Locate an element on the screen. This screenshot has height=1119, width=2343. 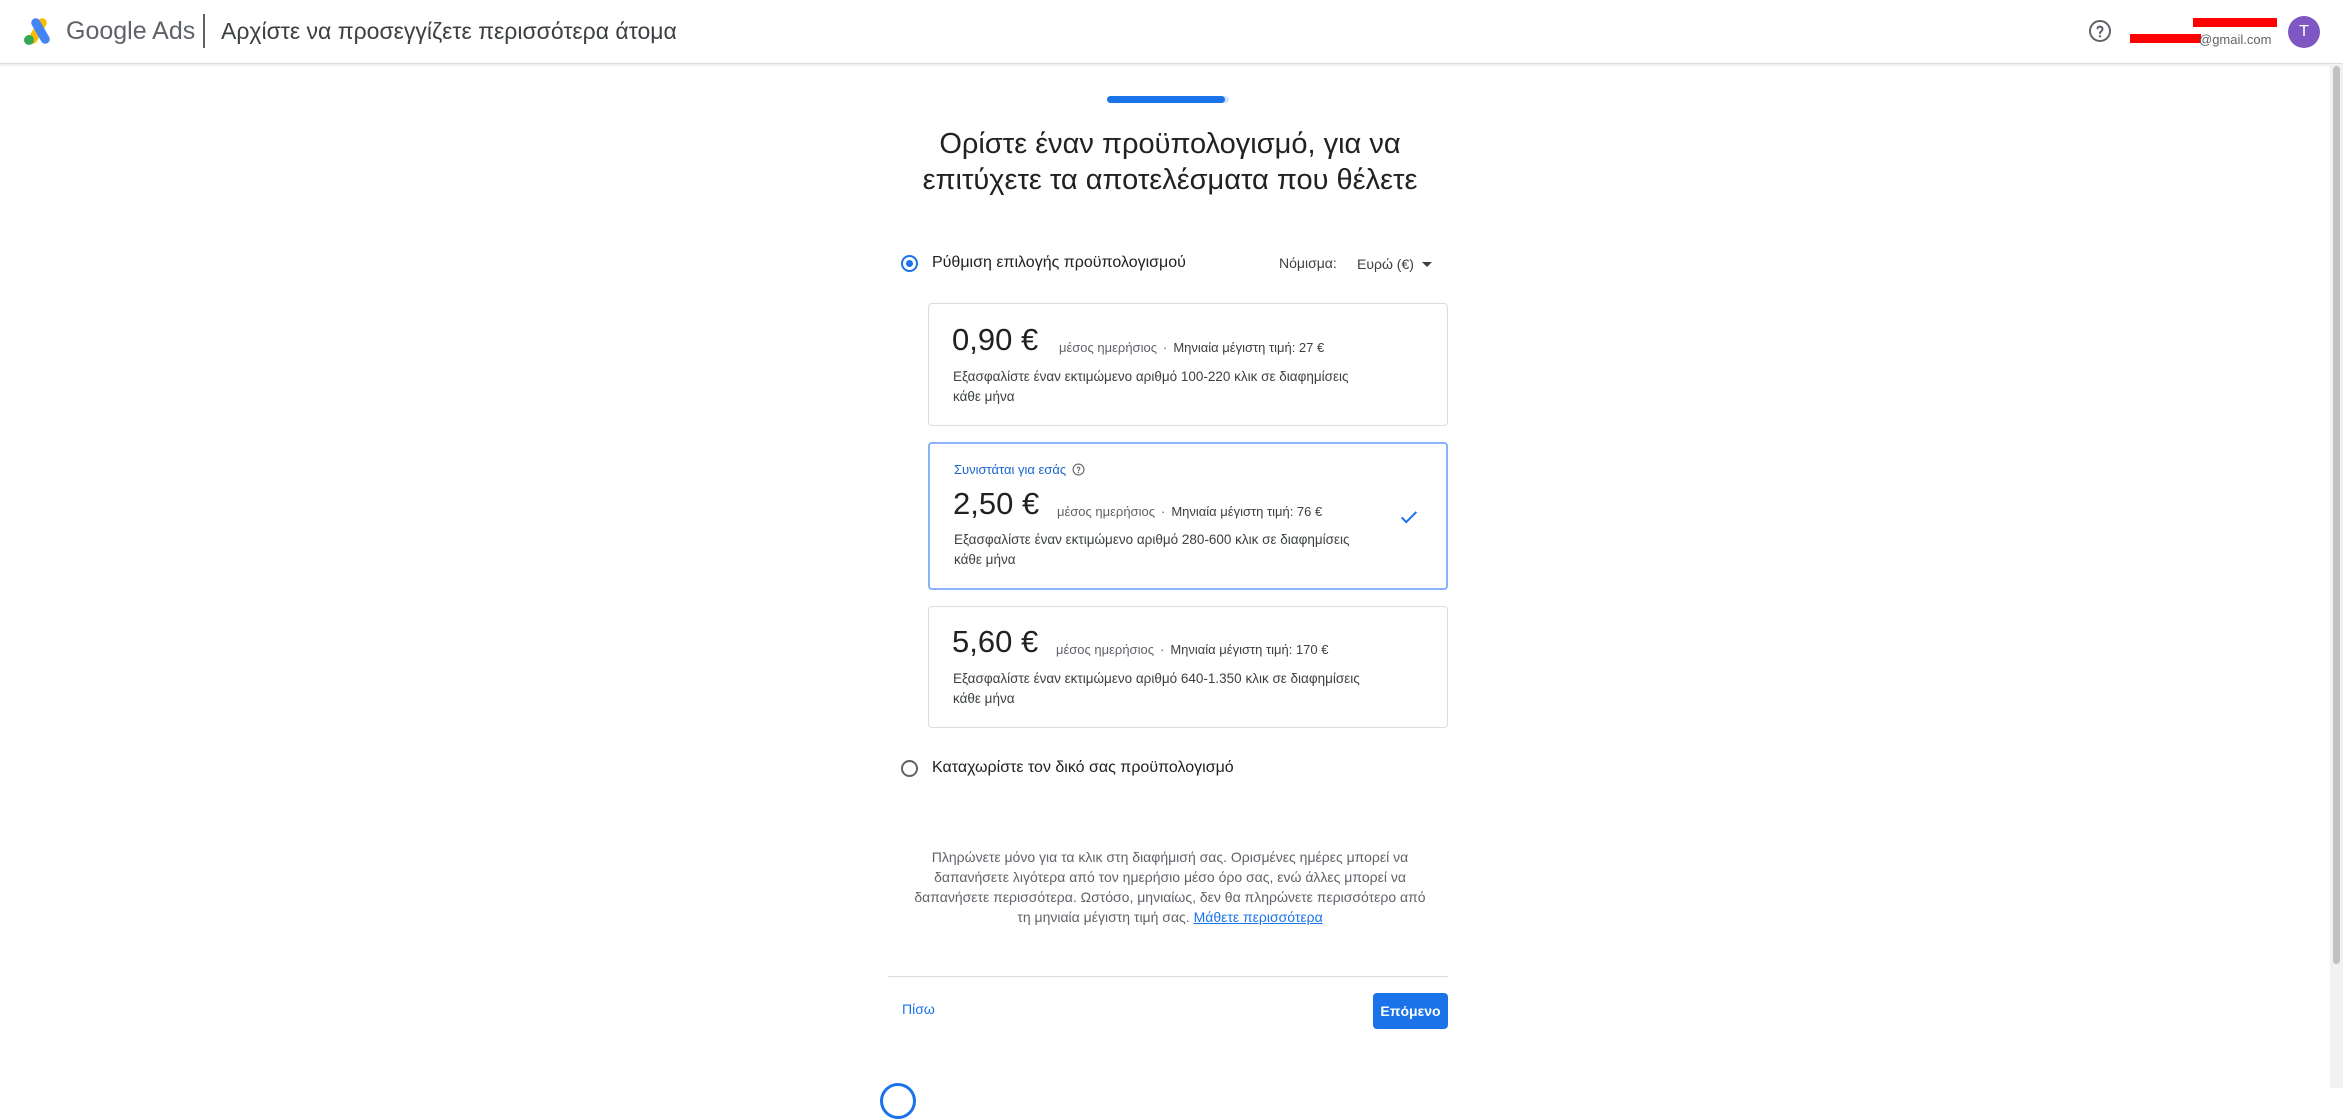
budget-price: 2,50 € is located at coordinates (996, 503).